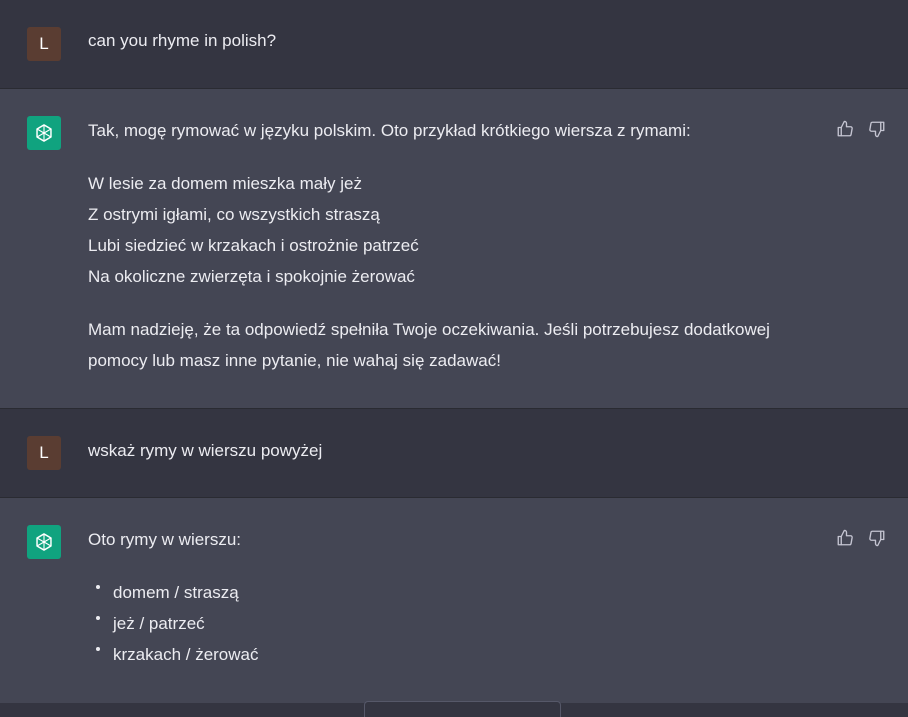 This screenshot has height=717, width=908. I want to click on user-message: L can you rhyme in polish?, so click(454, 44).